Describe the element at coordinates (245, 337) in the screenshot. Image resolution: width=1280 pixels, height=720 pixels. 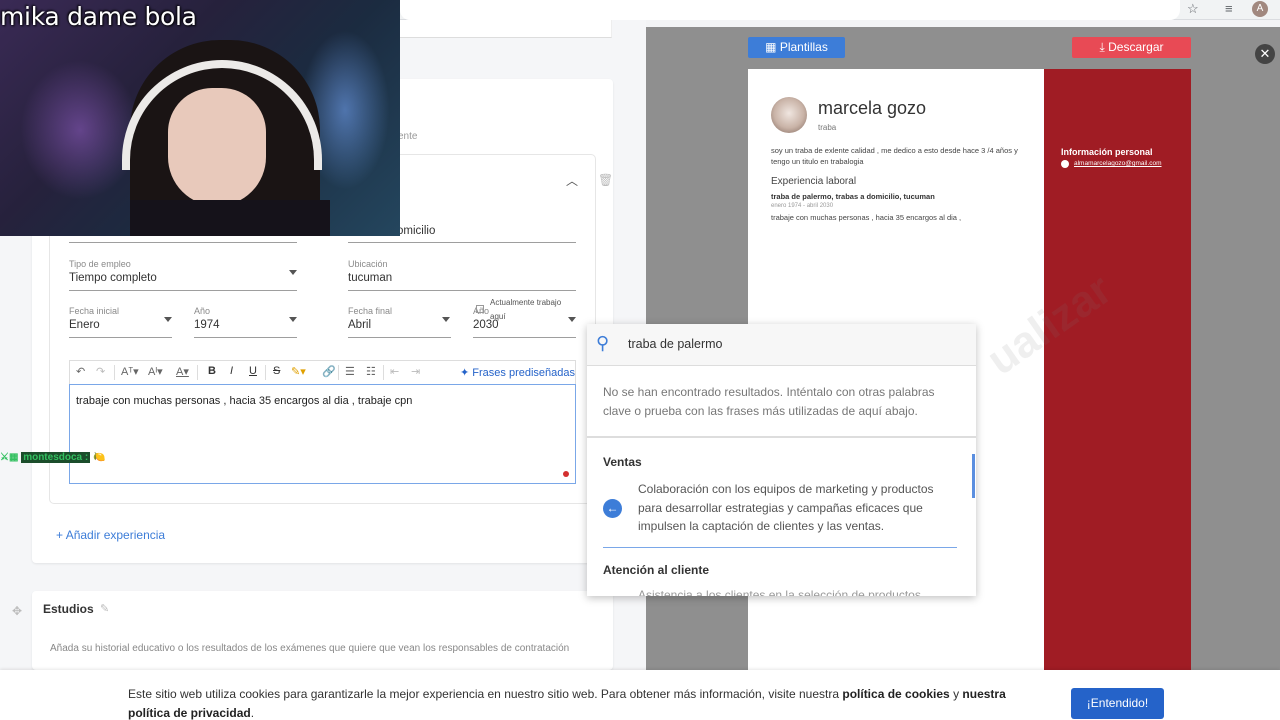
I see `start-year-underline` at that location.